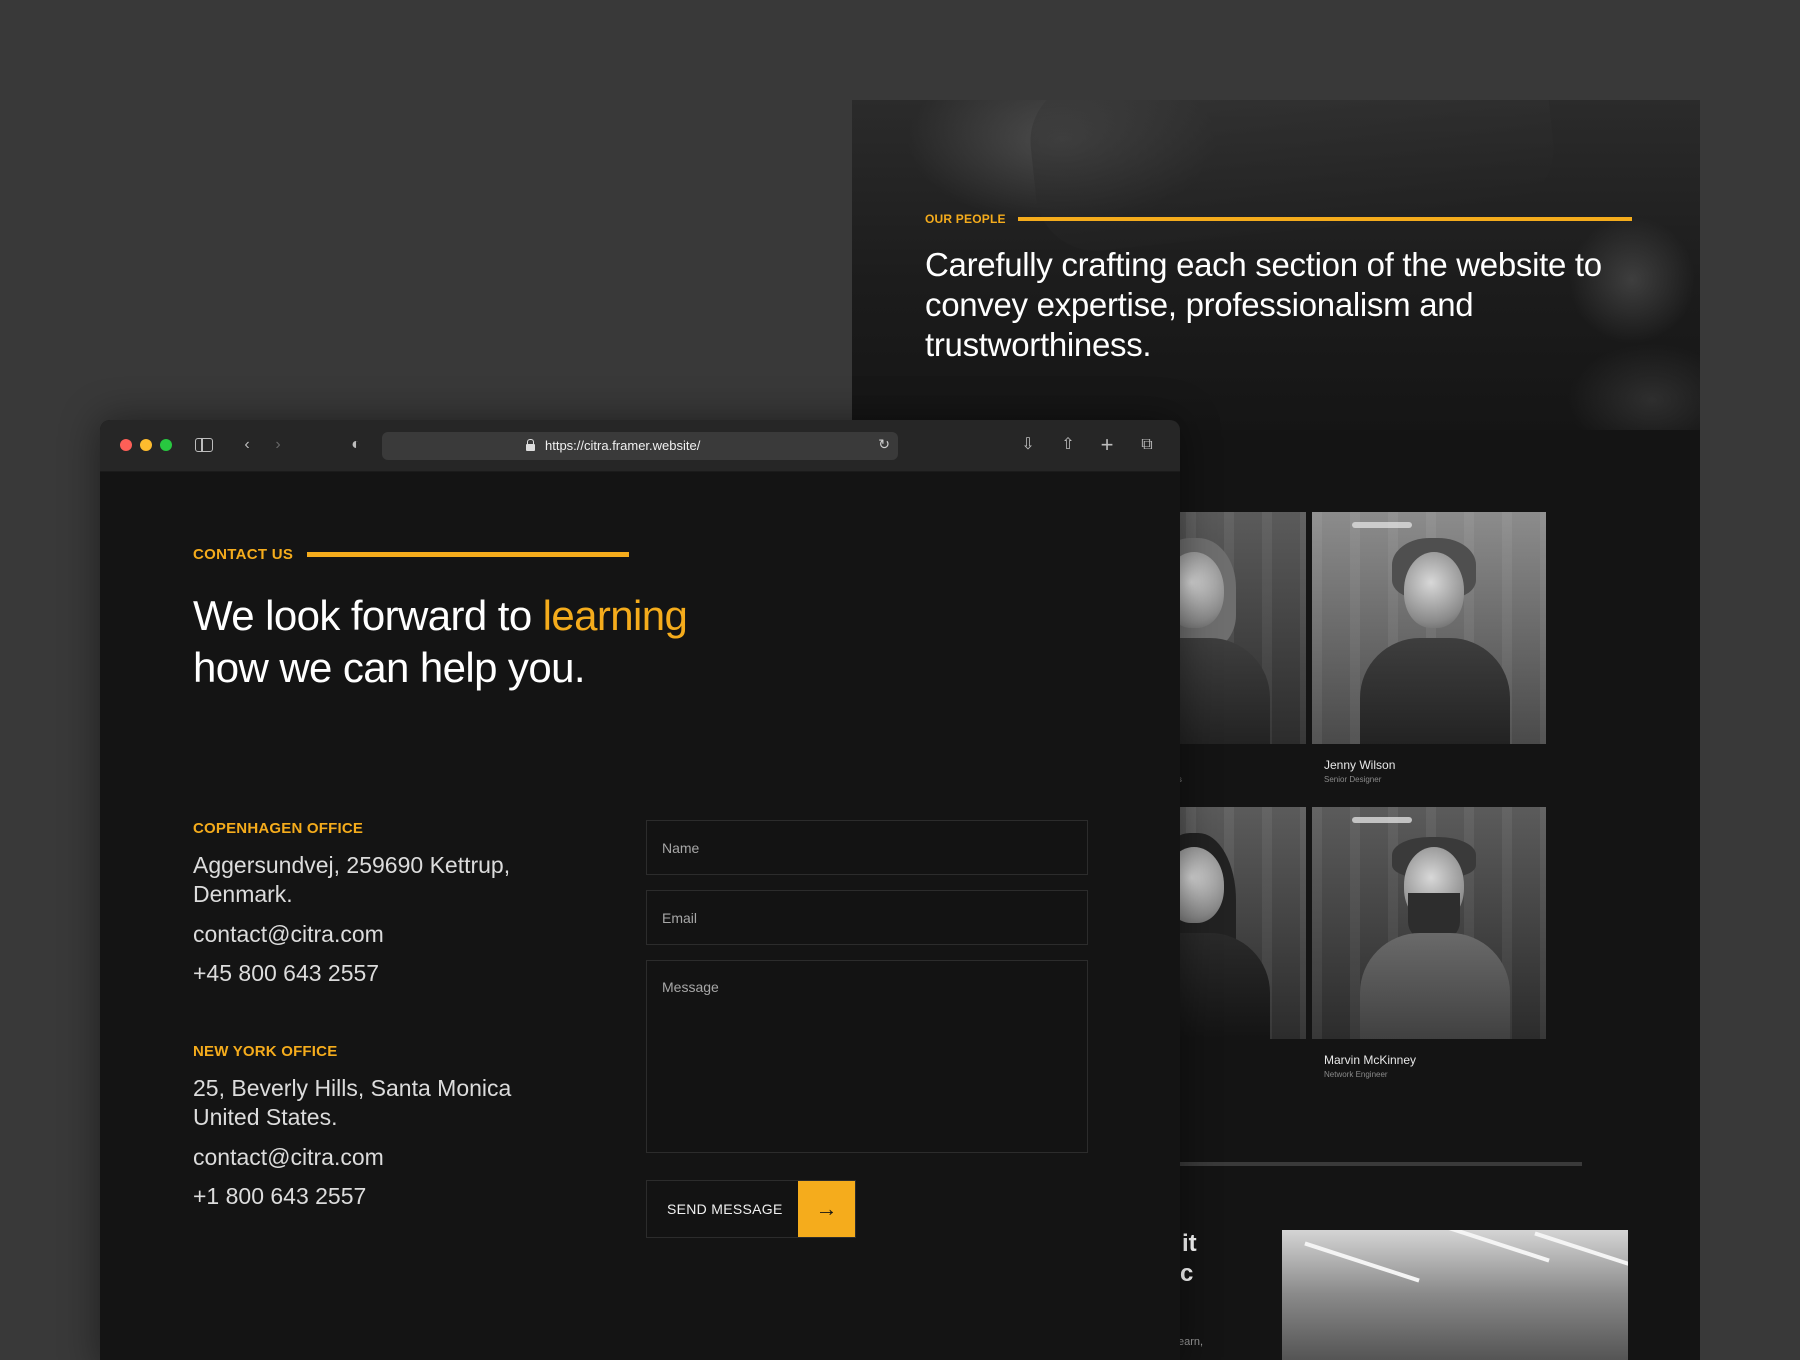 The height and width of the screenshot is (1360, 1800). I want to click on close-window-button, so click(126, 445).